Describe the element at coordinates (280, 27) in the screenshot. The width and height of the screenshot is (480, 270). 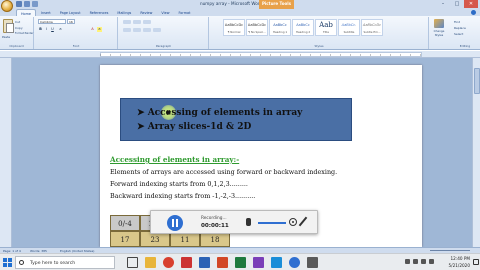
I see `style-heading-1: AaBbCc Heading 1` at that location.